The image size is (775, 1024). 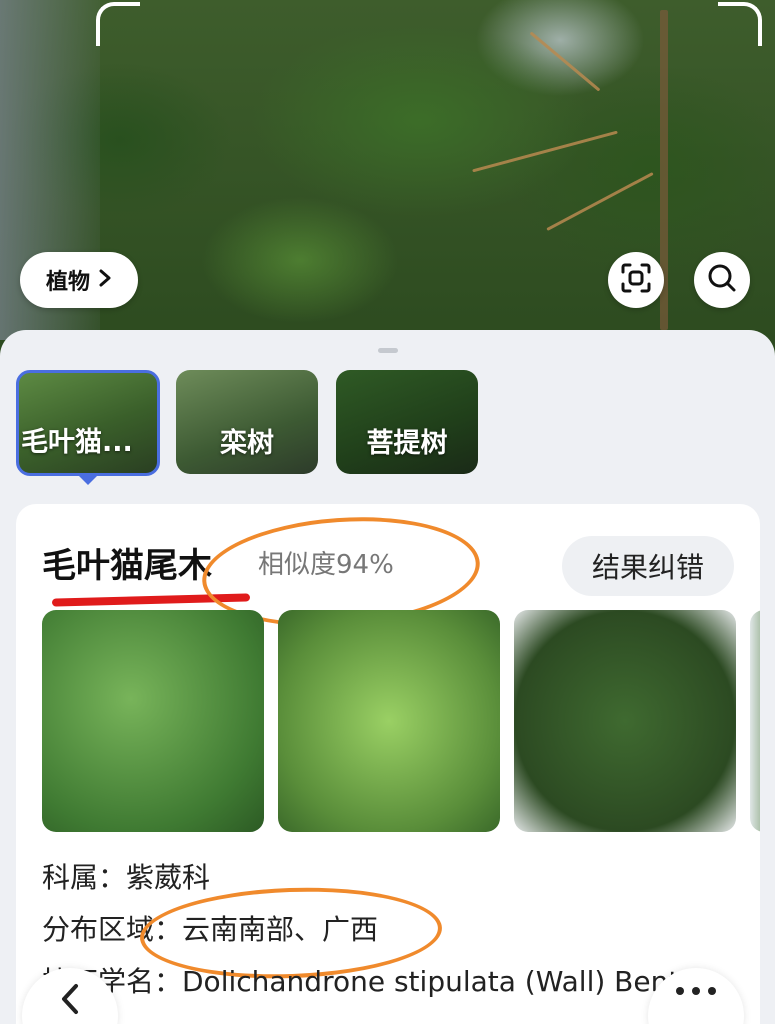 What do you see at coordinates (388, 350) in the screenshot?
I see `sheet-handle` at bounding box center [388, 350].